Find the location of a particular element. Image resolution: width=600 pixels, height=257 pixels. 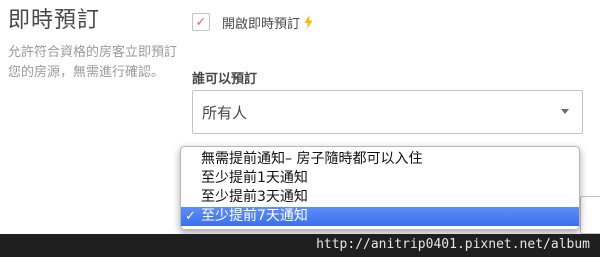

instant-book-row: ✓ 開啟即時預訂 is located at coordinates (252, 22).